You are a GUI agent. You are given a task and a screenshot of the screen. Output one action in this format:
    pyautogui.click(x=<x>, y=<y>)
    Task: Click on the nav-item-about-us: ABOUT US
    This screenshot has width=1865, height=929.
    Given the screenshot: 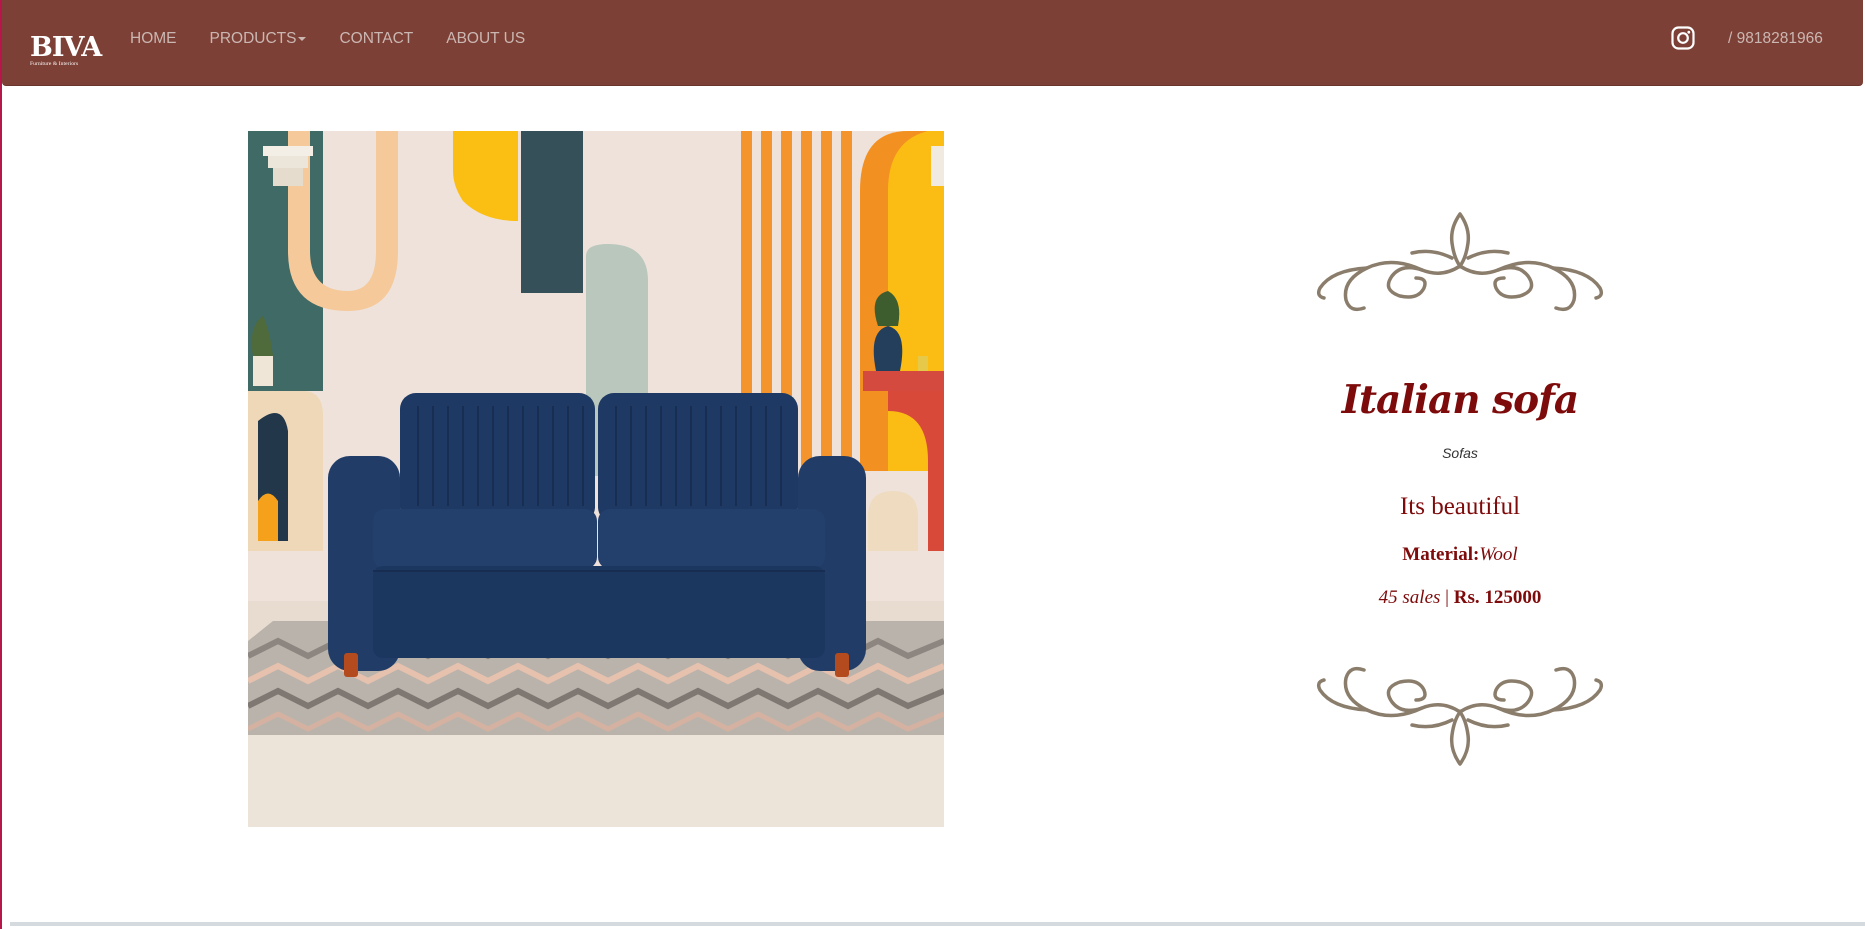 What is the action you would take?
    pyautogui.click(x=485, y=39)
    